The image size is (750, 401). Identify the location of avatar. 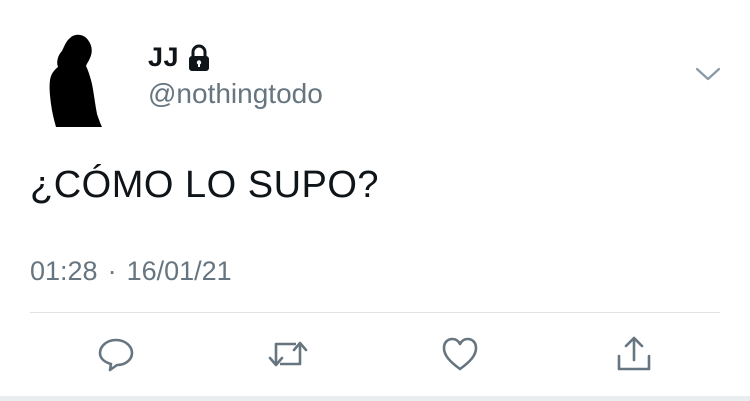
(74, 80).